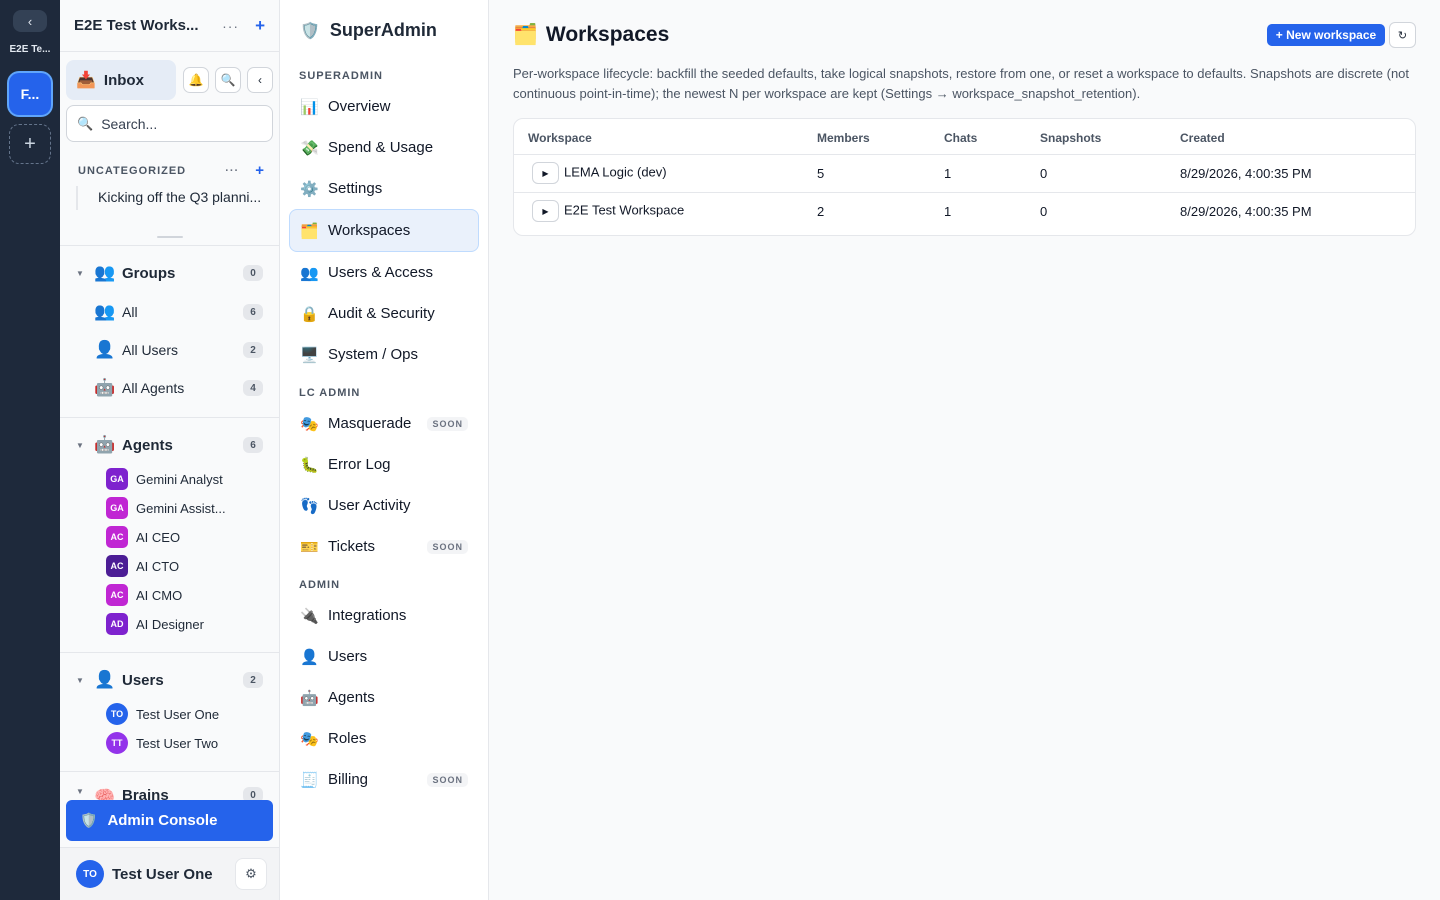  Describe the element at coordinates (123, 80) in the screenshot. I see `inbox-label: Inbox` at that location.